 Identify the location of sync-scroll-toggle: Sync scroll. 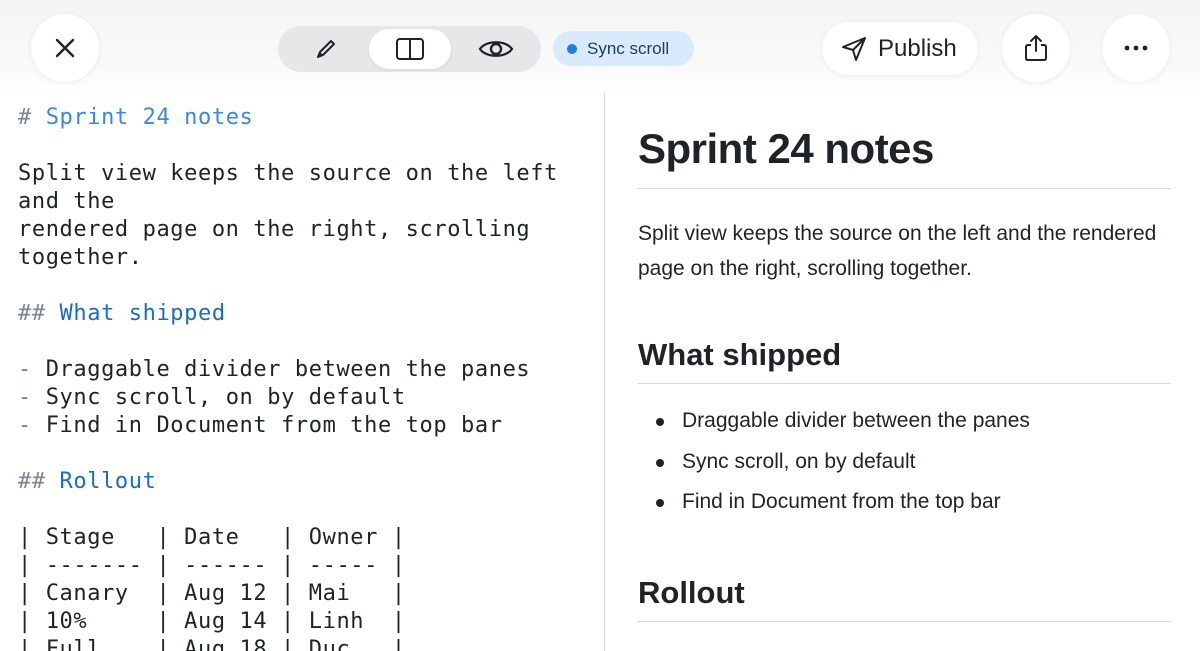
(623, 48).